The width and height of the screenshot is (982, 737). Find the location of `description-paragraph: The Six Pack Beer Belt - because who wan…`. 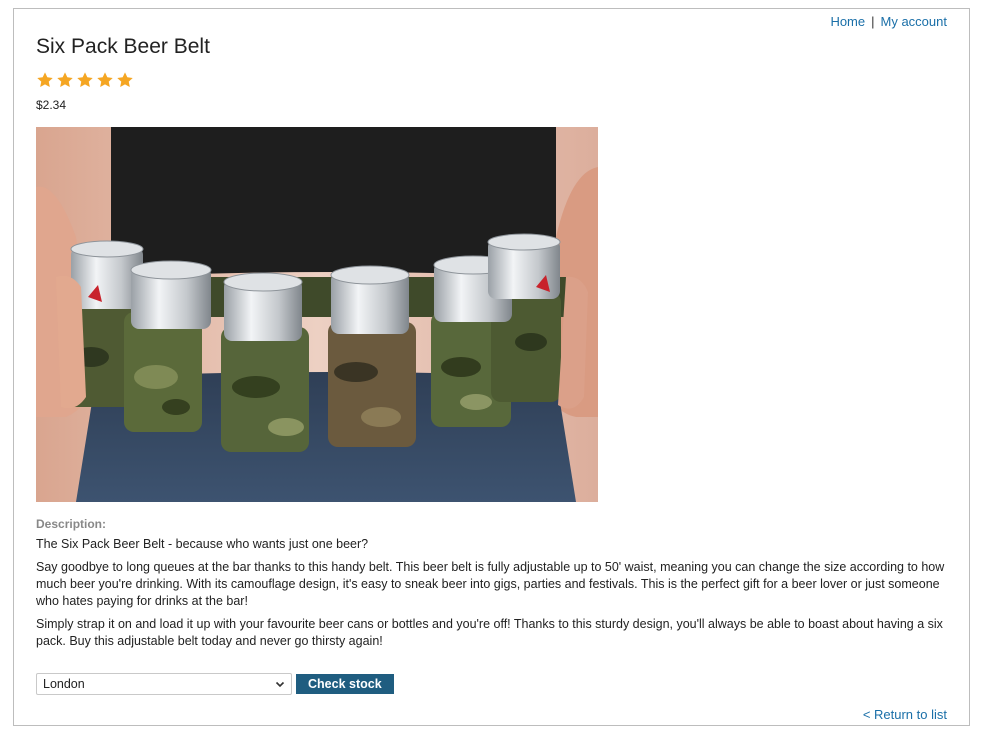

description-paragraph: The Six Pack Beer Belt - because who wan… is located at coordinates (202, 544).